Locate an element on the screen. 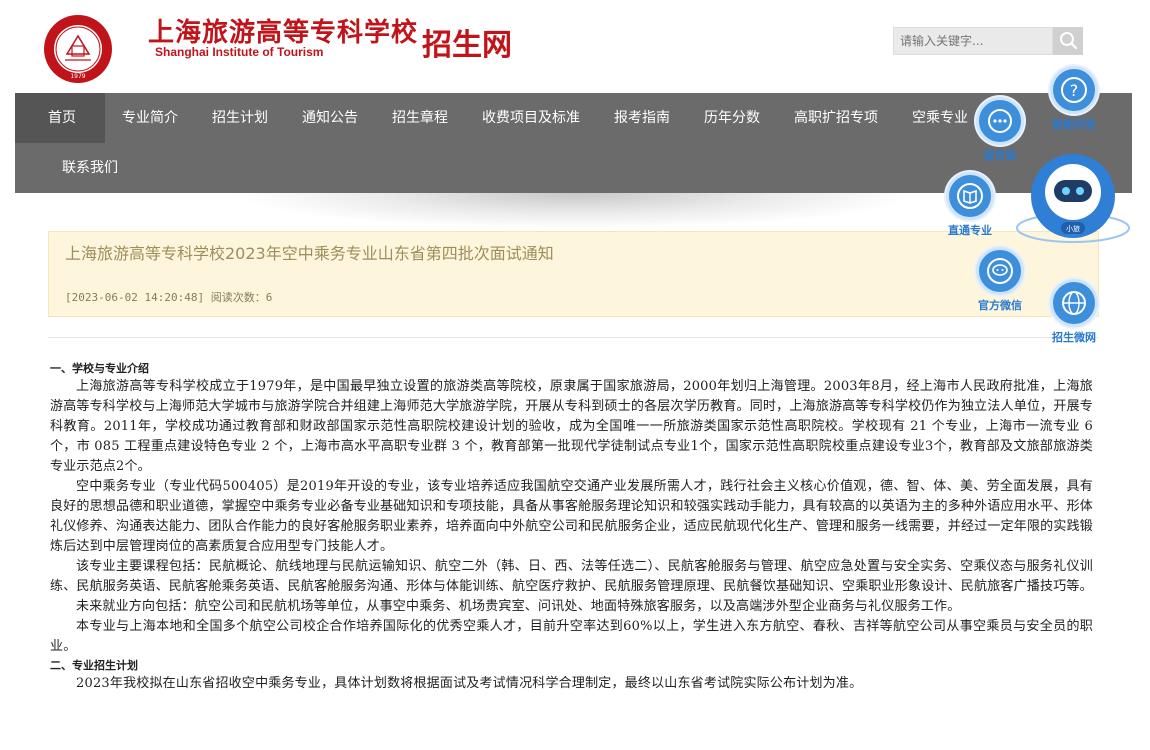 This screenshot has width=1150, height=750. robot-assistant-icon: 小旅 is located at coordinates (1073, 202).